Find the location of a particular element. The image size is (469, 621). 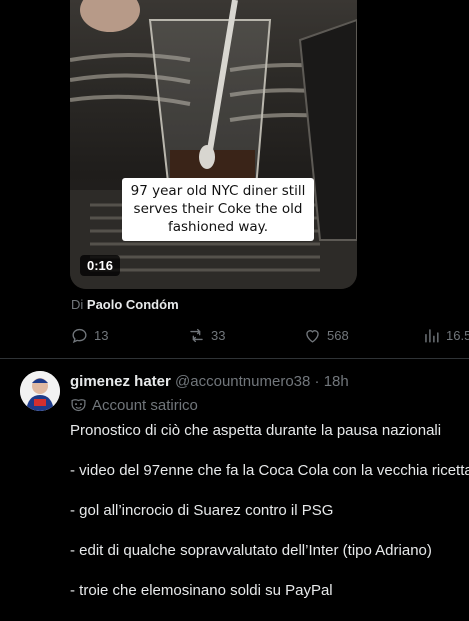

reply-button: 13 is located at coordinates (89, 335).